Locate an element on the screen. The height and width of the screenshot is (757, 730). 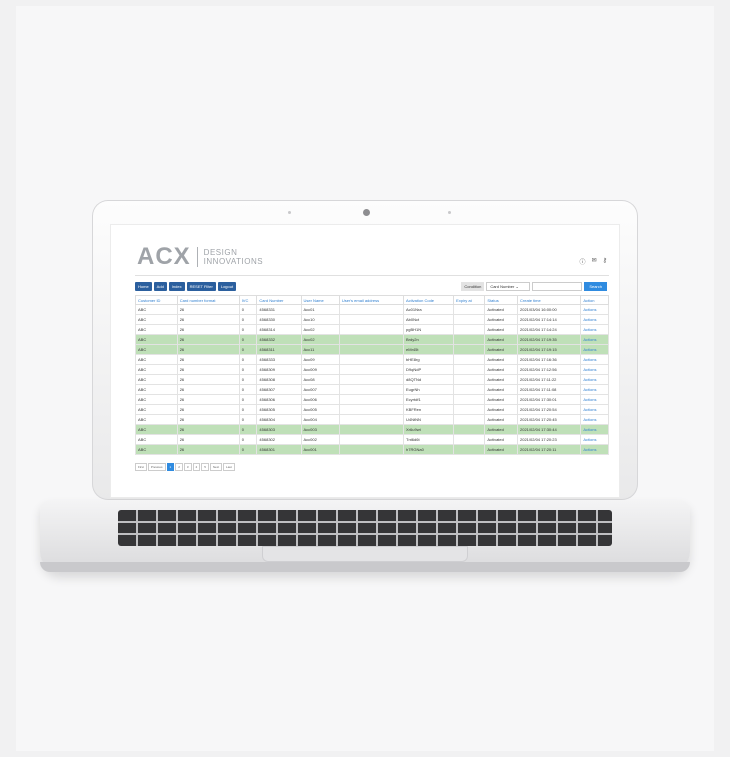
nav-button-home: Home is located at coordinates (143, 286).